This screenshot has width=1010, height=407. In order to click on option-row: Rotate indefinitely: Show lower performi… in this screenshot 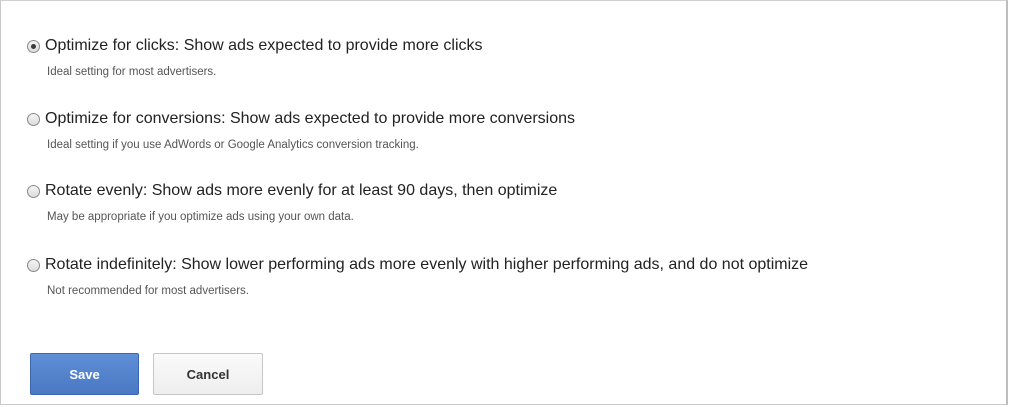, I will do `click(417, 265)`.